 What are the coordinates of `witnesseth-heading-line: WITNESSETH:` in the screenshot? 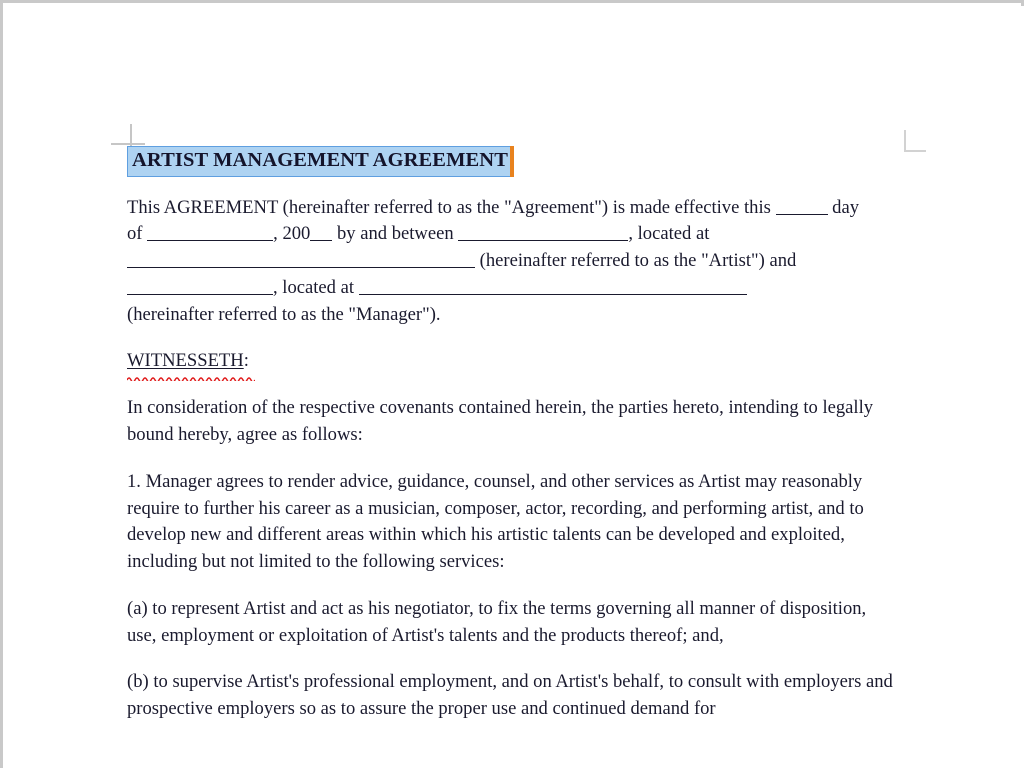 It's located at (507, 365).